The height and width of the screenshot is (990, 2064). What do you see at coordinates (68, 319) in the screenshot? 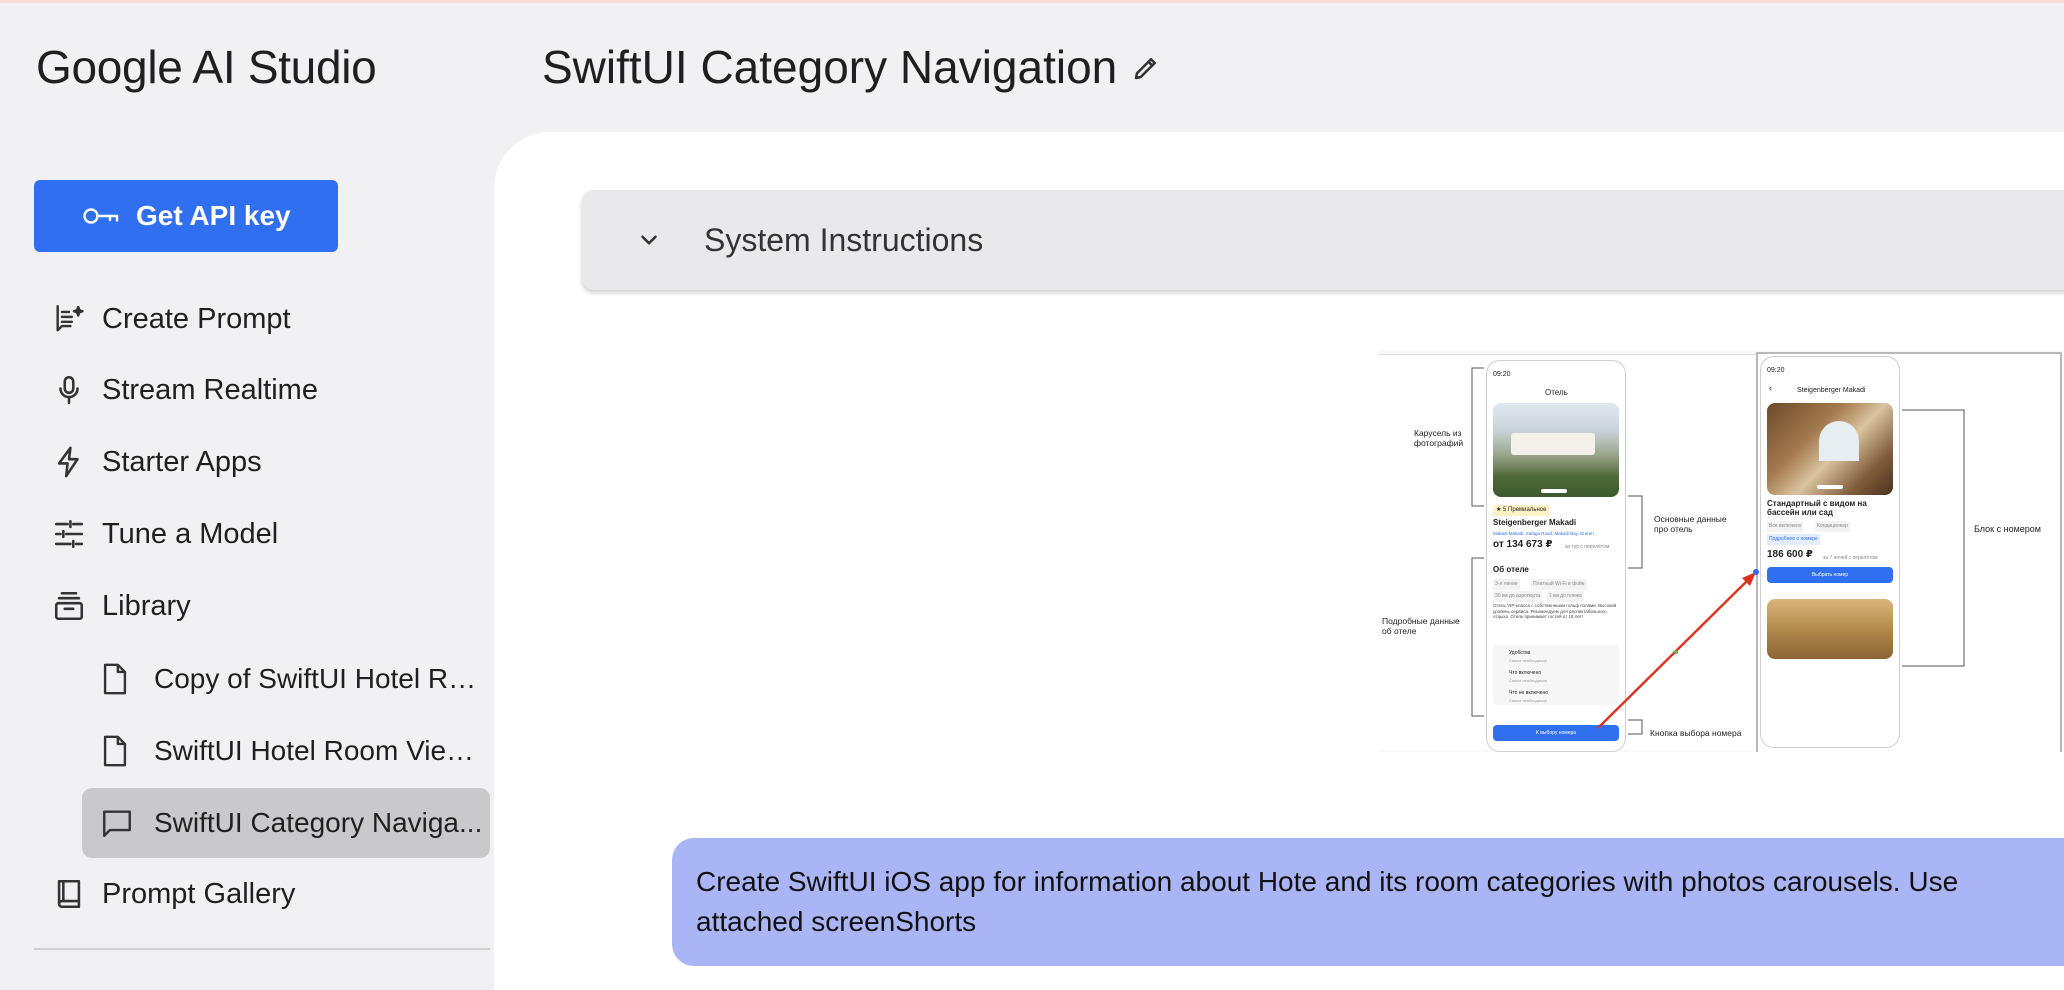
I see `create-prompt-icon` at bounding box center [68, 319].